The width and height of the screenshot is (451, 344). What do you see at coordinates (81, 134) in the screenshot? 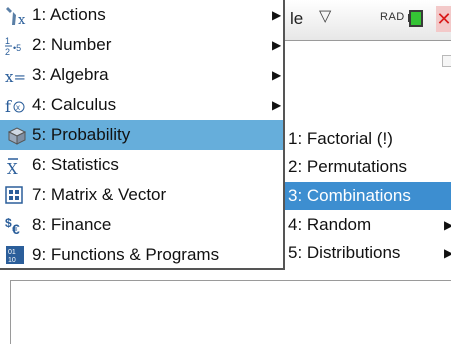
I see `menu-item-label: 5: Probability` at bounding box center [81, 134].